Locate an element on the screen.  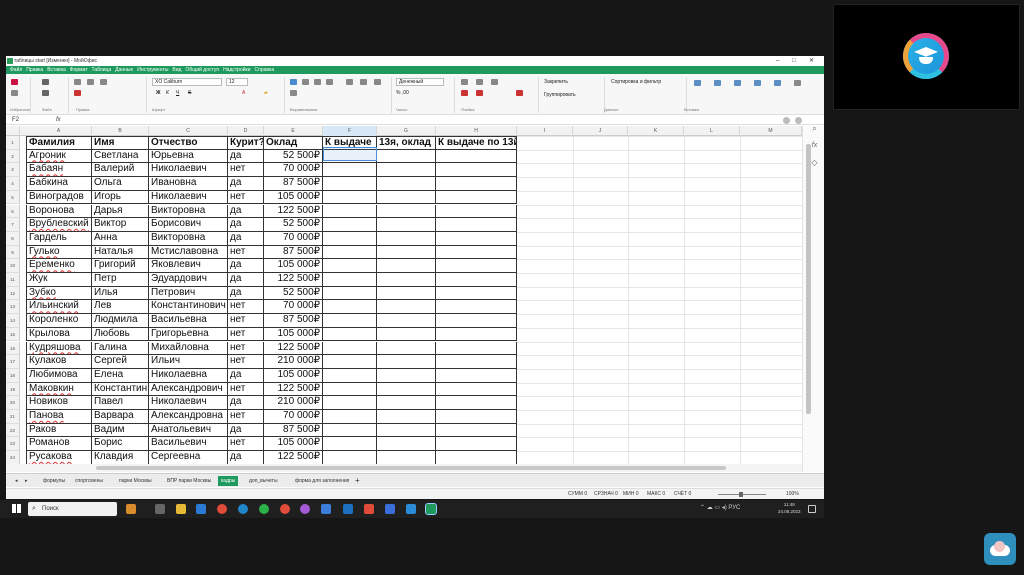
number-format-select: Денежный is located at coordinates (420, 82).